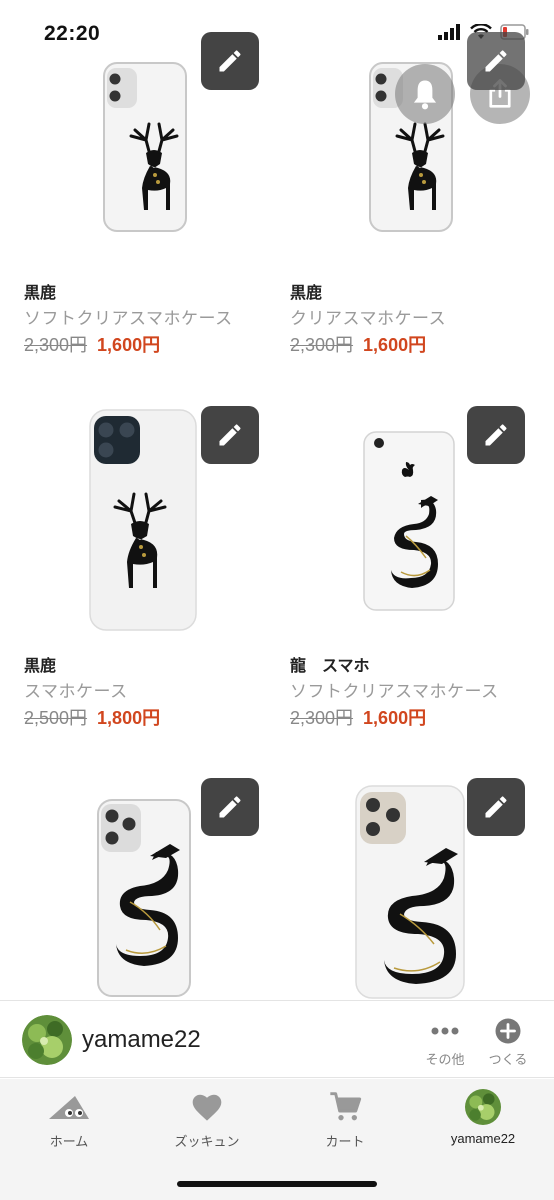  Describe the element at coordinates (69, 1141) in the screenshot. I see `tab-home-label: ホーム` at that location.